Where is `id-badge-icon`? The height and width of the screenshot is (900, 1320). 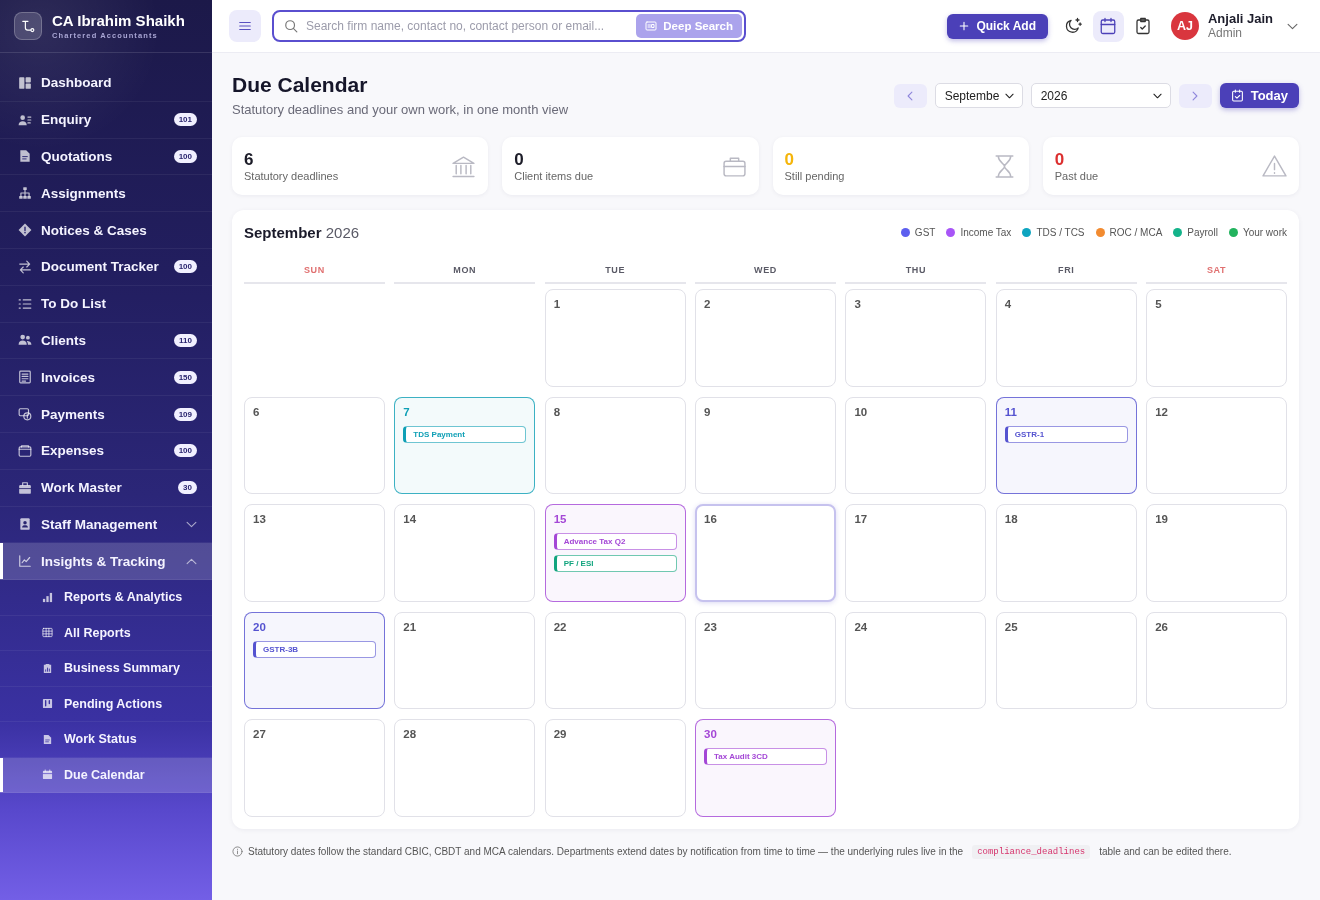 id-badge-icon is located at coordinates (25, 524).